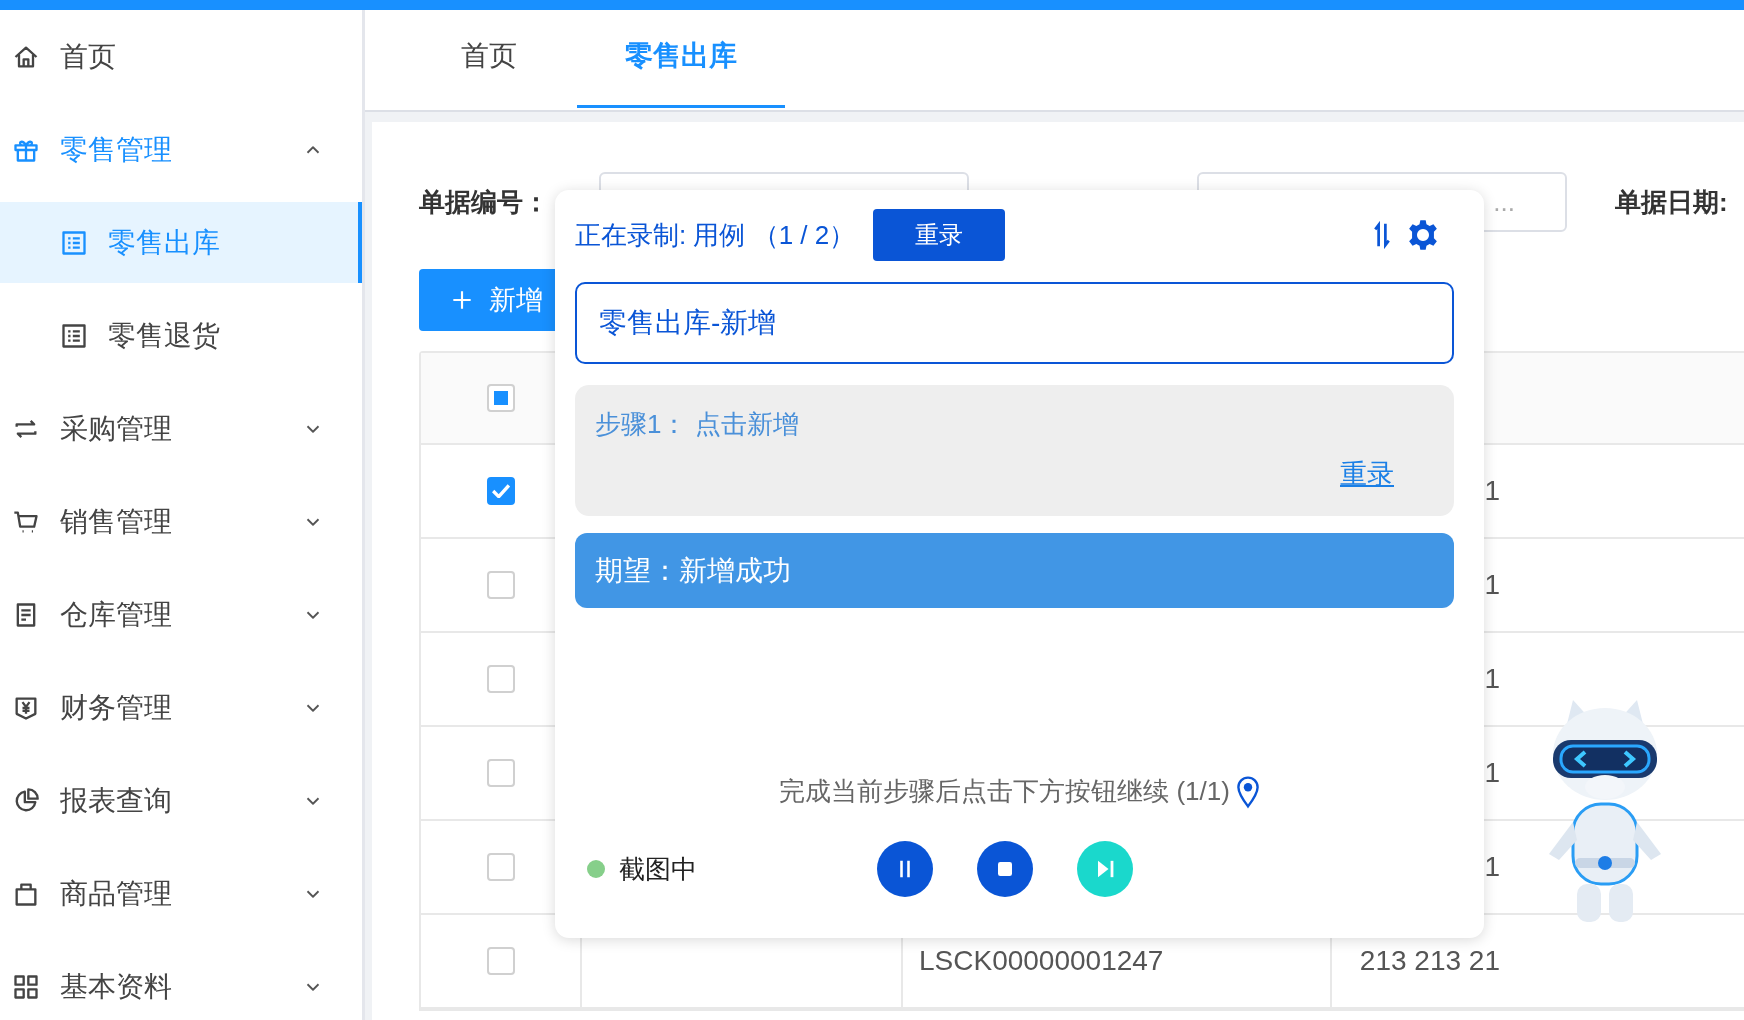  Describe the element at coordinates (1041, 961) in the screenshot. I see `table-cell: LSCK00000001247` at that location.